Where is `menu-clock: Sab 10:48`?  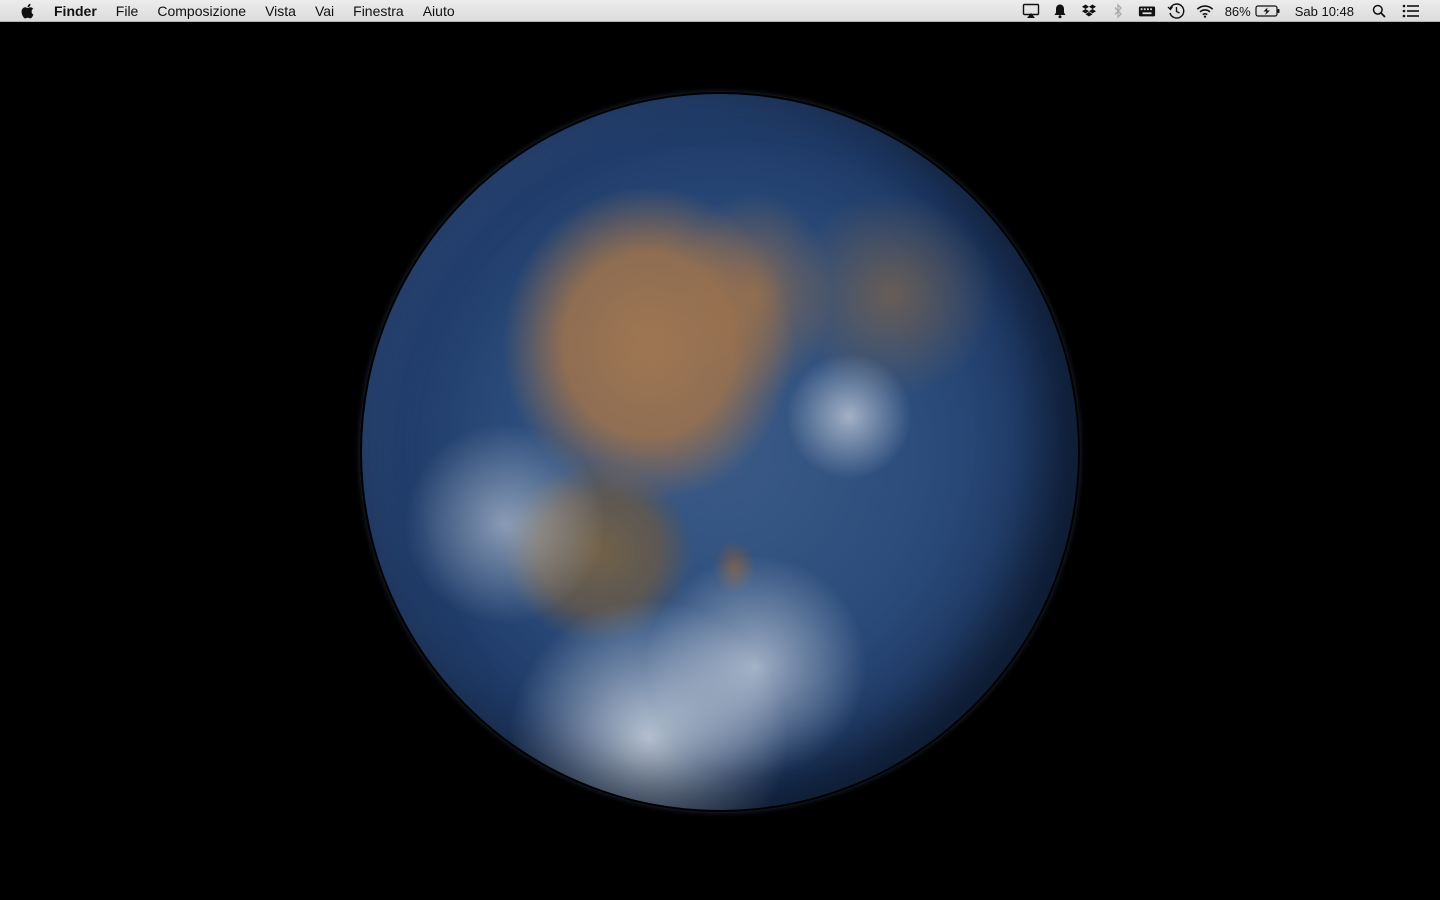
menu-clock: Sab 10:48 is located at coordinates (1324, 11).